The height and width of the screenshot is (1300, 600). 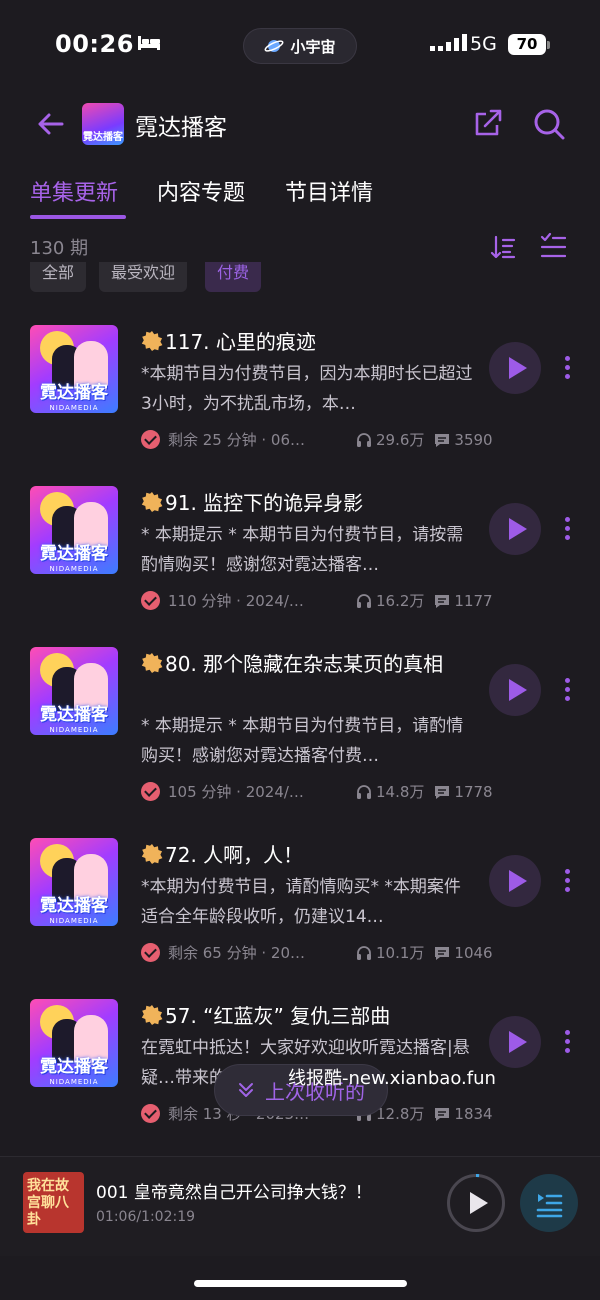 What do you see at coordinates (300, 278) in the screenshot?
I see `filter-chips: 全部 最受欢迎 付费` at bounding box center [300, 278].